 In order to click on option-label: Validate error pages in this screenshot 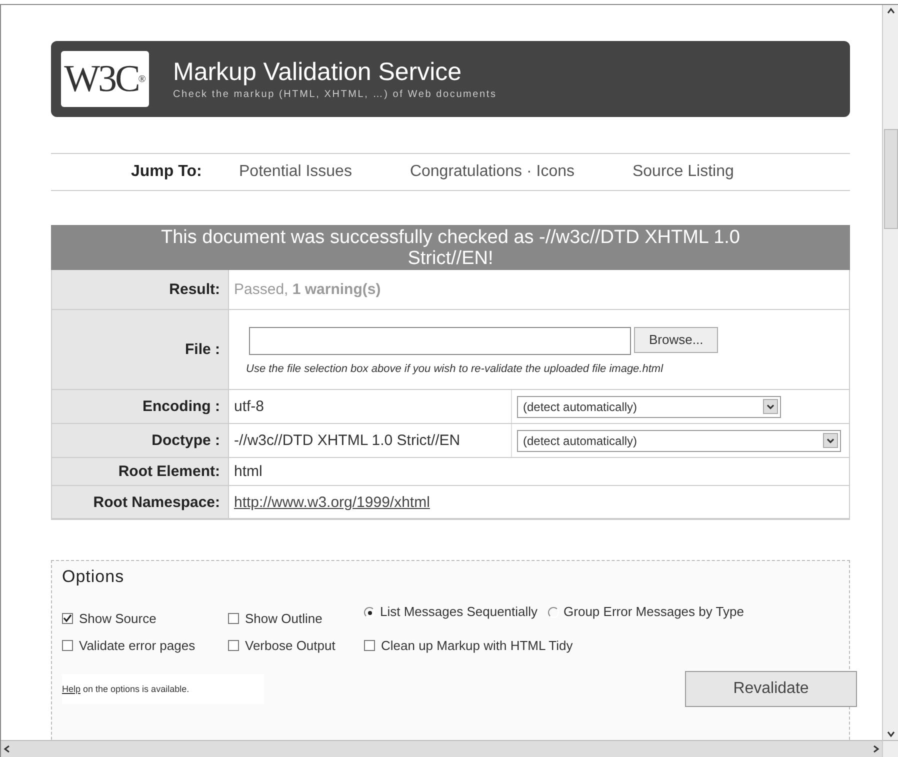, I will do `click(137, 645)`.